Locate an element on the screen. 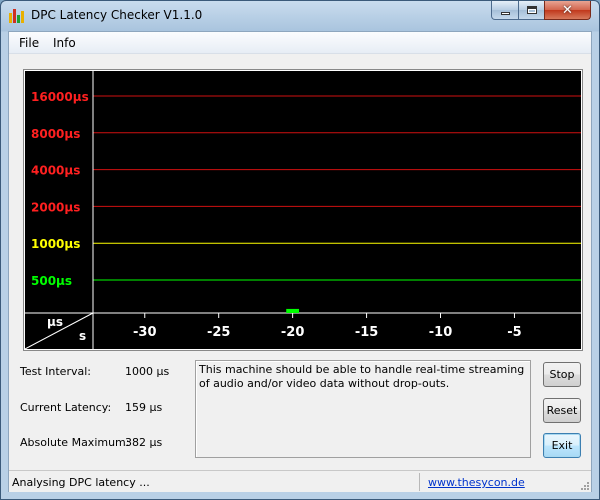  app-logo-icon is located at coordinates (17, 16).